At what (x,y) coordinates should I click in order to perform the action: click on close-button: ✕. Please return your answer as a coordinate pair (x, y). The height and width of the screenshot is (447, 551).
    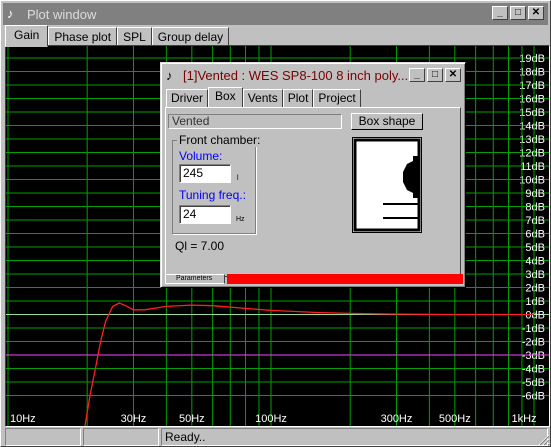
    Looking at the image, I should click on (536, 13).